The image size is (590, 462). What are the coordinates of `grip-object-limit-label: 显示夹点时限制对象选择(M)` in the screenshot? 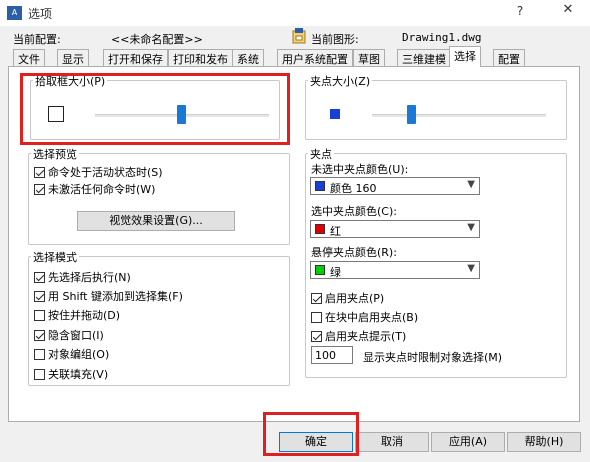 It's located at (433, 357).